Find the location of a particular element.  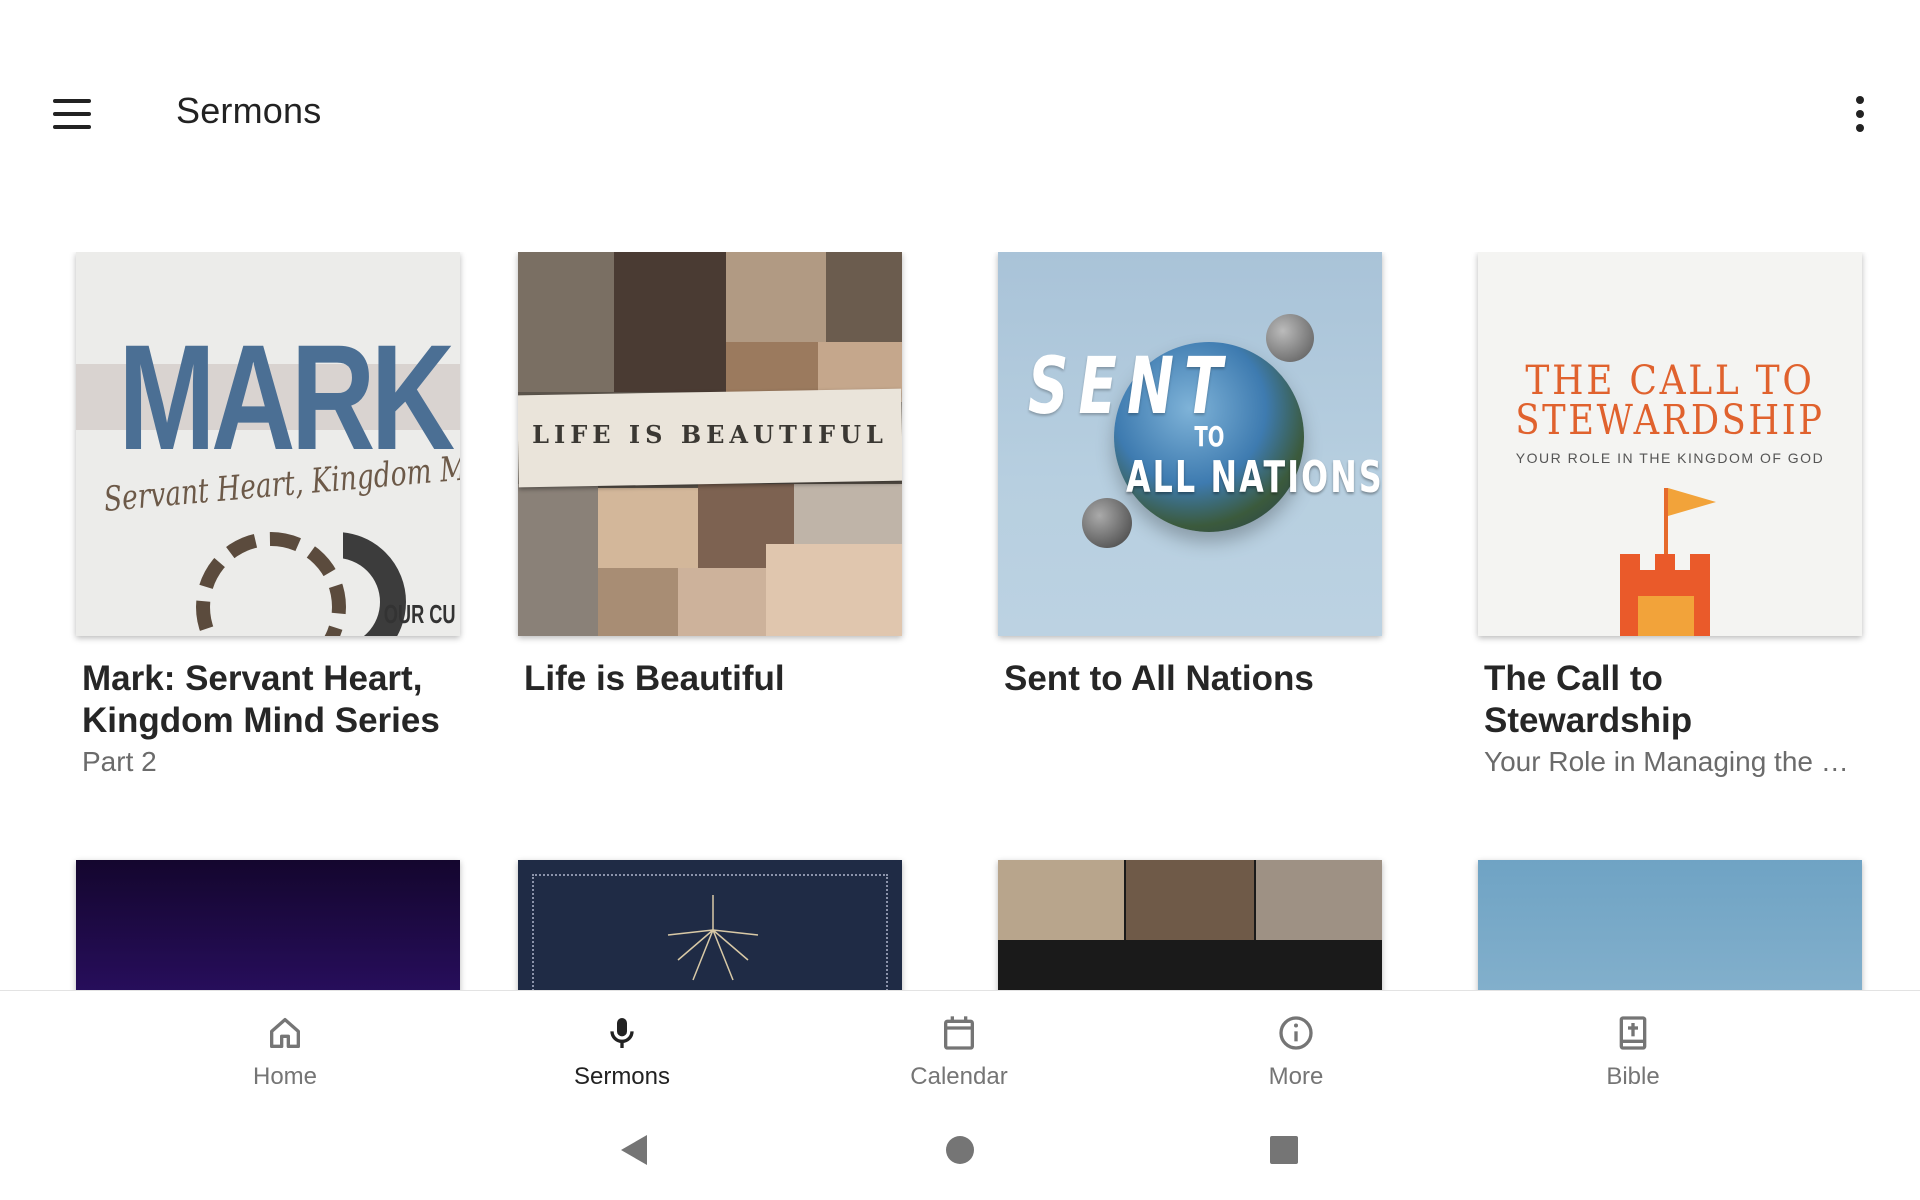

series-artwork: MARK Servant Heart, Kingdom Mind OUR CU is located at coordinates (268, 444).